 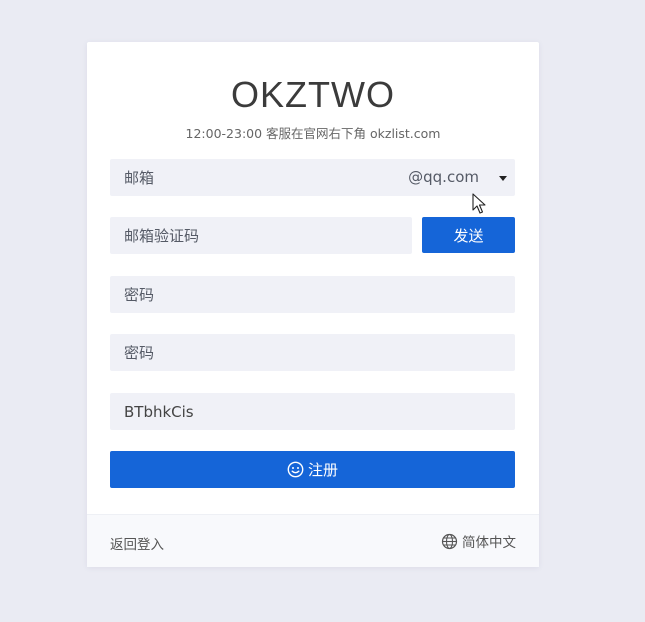 What do you see at coordinates (489, 543) in the screenshot?
I see `language-label: 简体中文` at bounding box center [489, 543].